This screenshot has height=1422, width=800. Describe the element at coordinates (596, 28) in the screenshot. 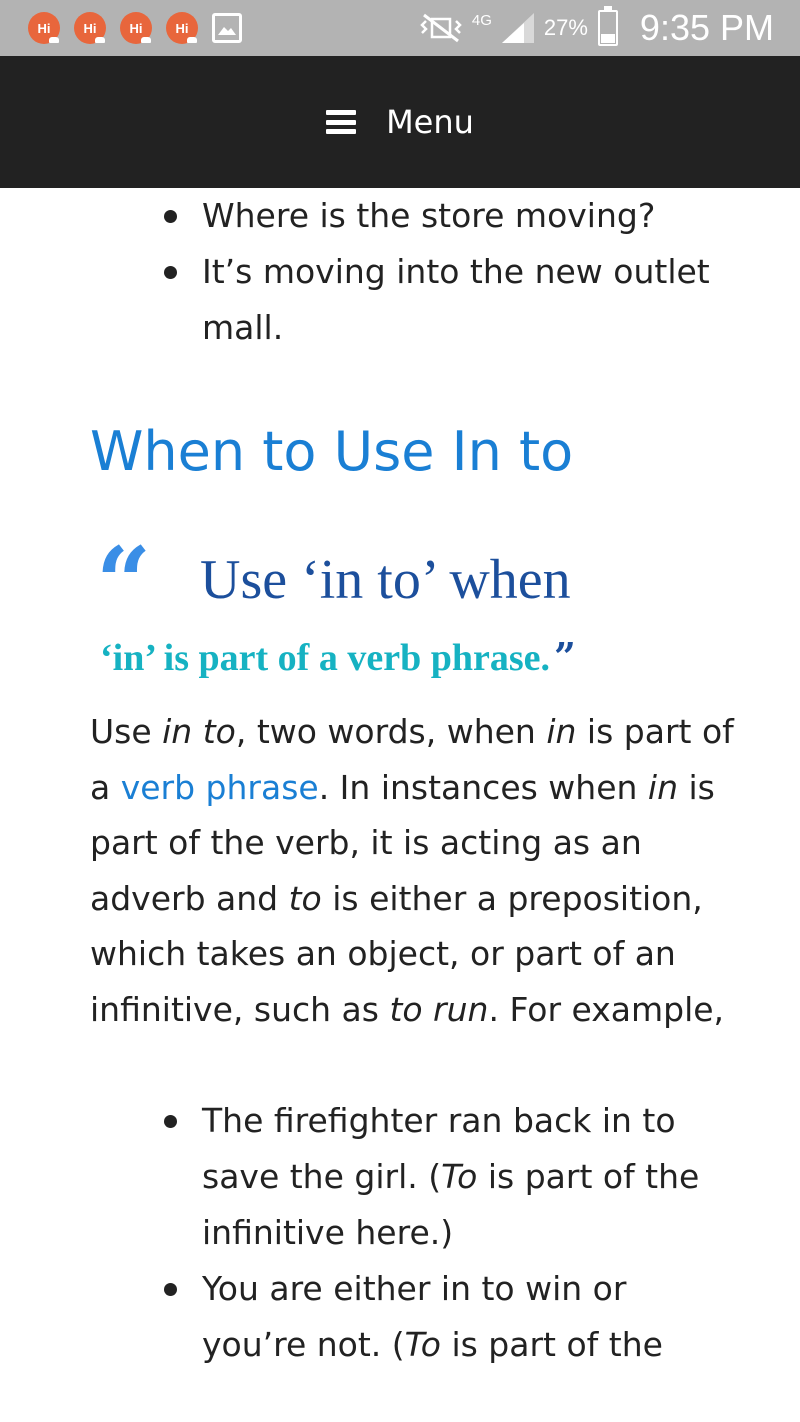

I see `status-indicators: 4G 27% 9:35 PM` at that location.